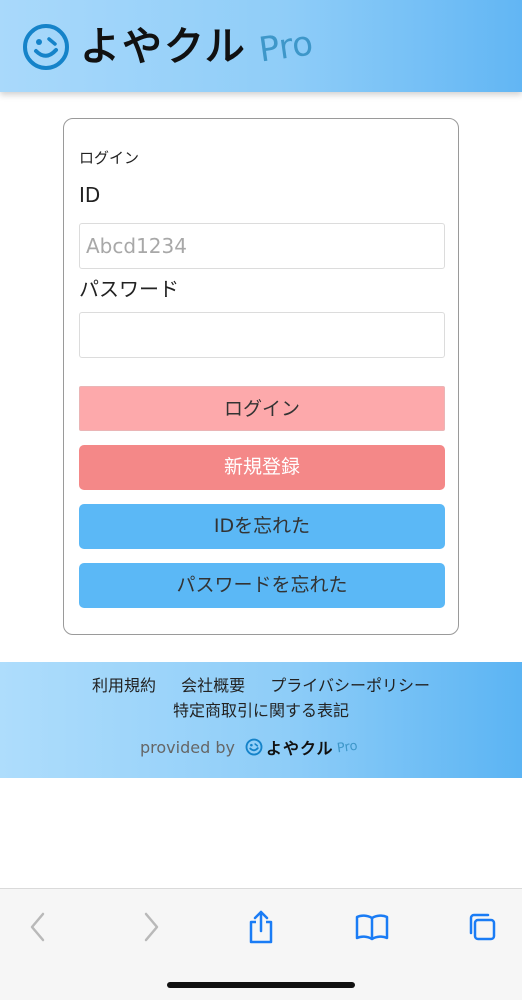 This screenshot has width=522, height=1000. I want to click on app-header: よやクル Pro, so click(261, 46).